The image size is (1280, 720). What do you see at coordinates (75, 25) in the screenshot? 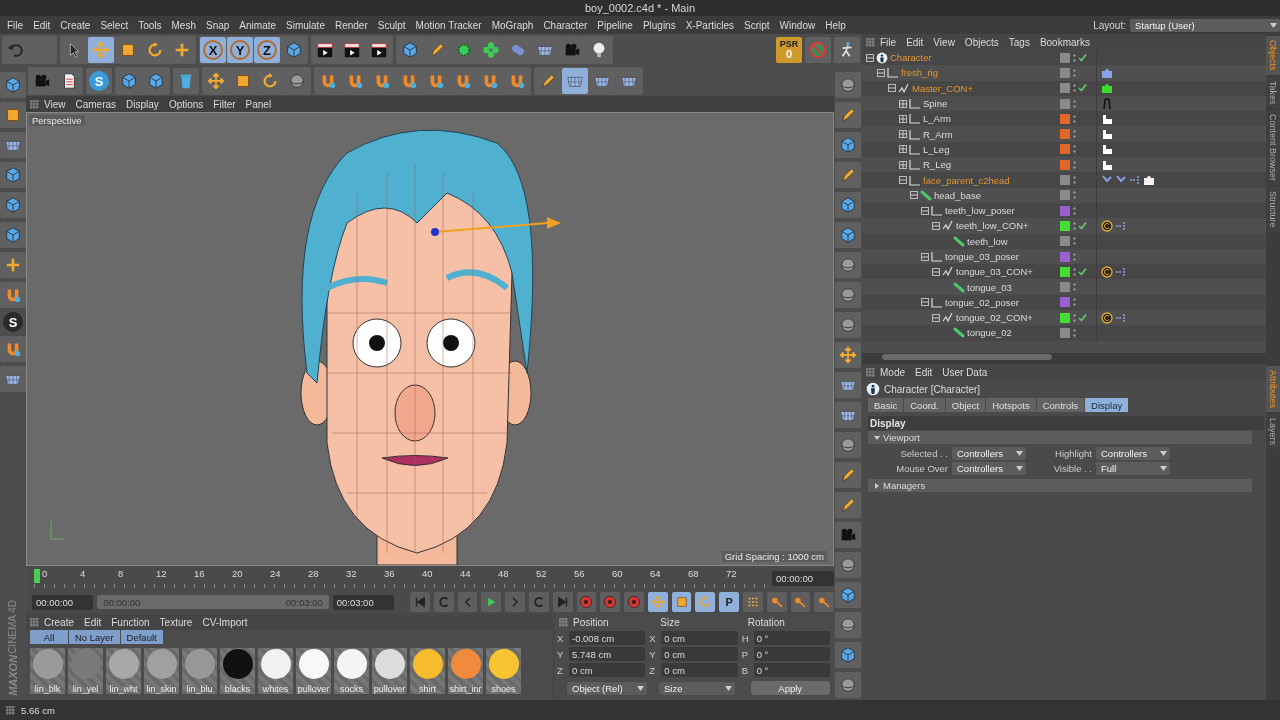
I see `menu-item: Create` at bounding box center [75, 25].